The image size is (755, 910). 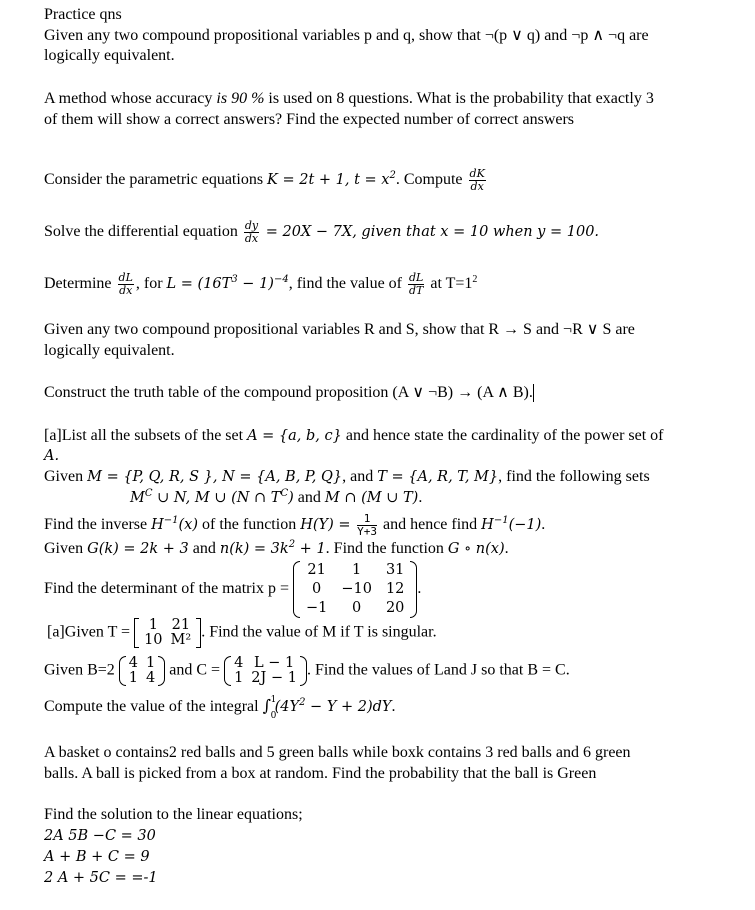 I want to click on q10-arg: (−1), so click(x=525, y=525).